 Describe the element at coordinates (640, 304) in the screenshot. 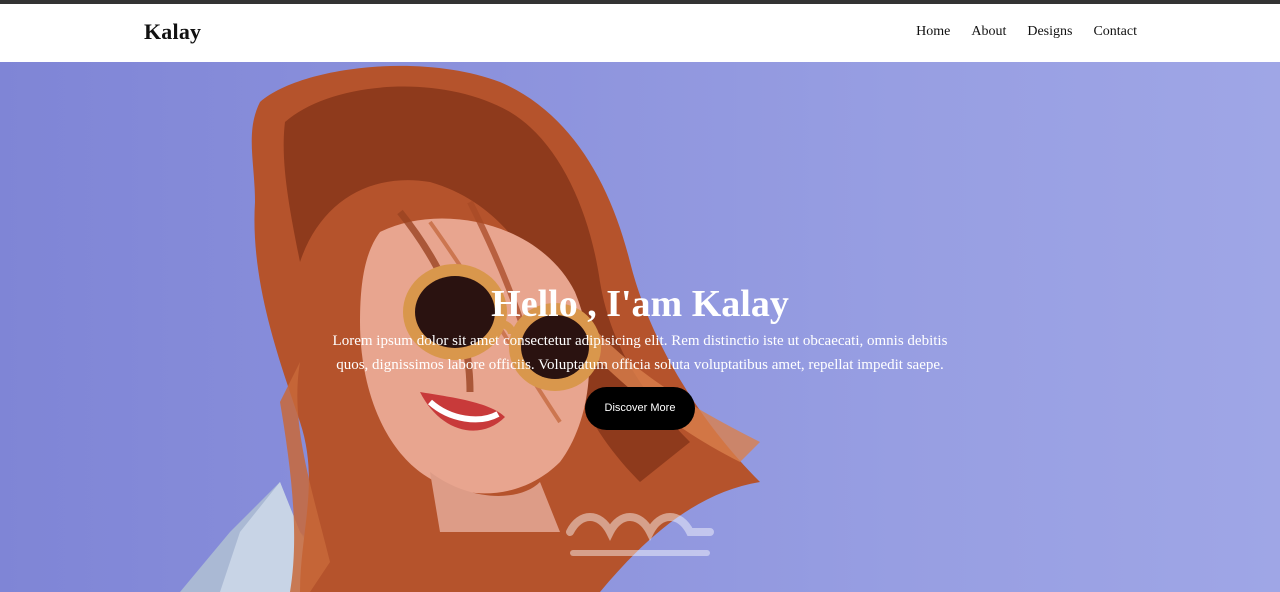

I see `hero-title: Hello , I'am Kalay` at that location.